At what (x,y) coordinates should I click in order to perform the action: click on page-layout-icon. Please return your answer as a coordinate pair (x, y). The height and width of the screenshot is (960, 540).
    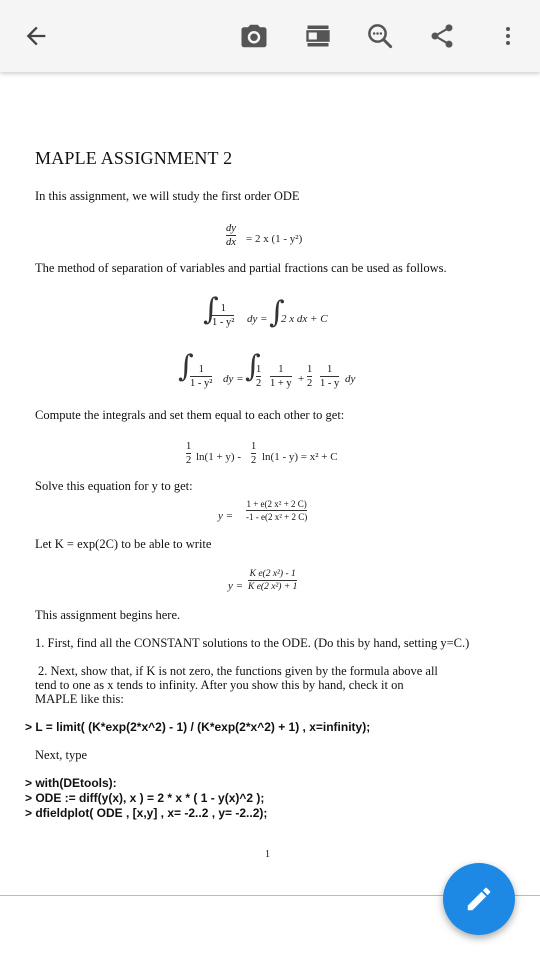
    Looking at the image, I should click on (318, 36).